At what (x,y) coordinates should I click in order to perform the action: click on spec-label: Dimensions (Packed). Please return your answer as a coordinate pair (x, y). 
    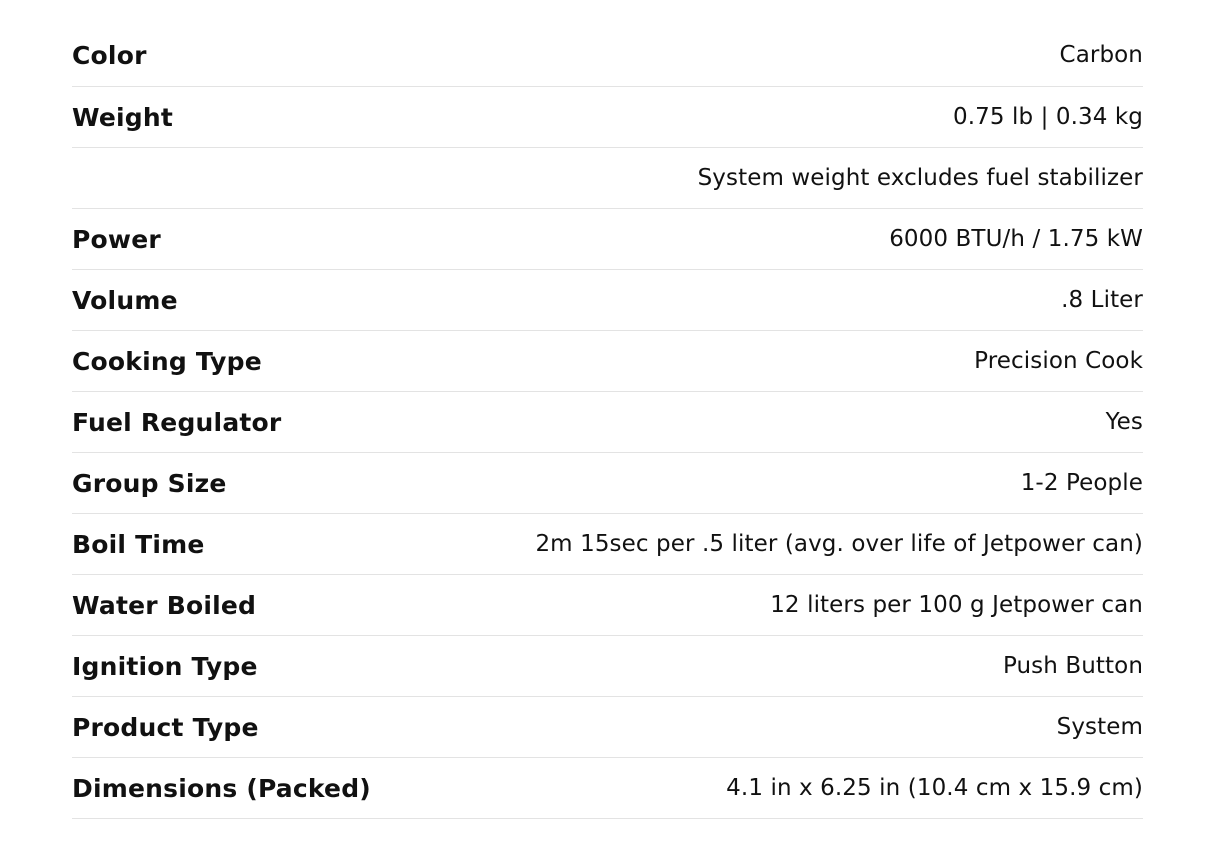
    Looking at the image, I should click on (221, 788).